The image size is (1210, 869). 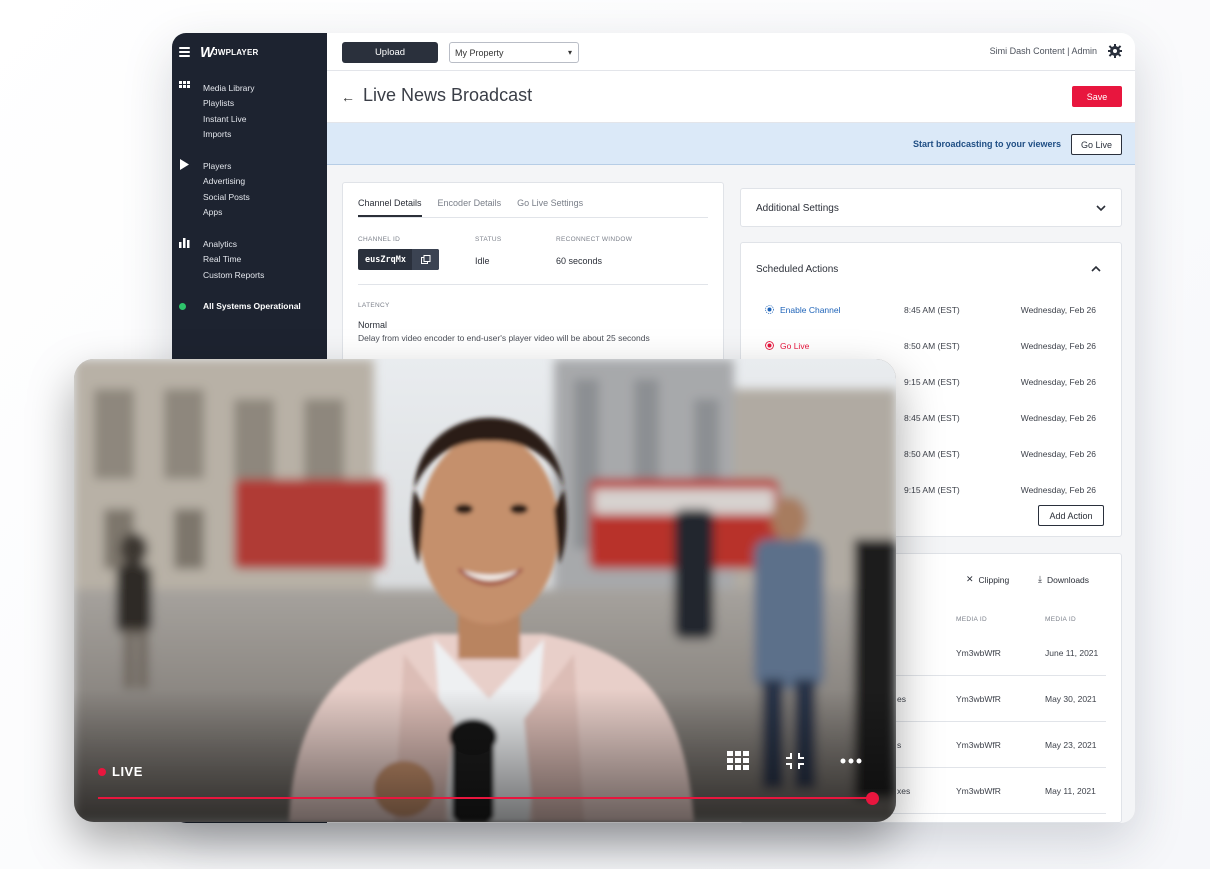 I want to click on cell-date: June 11, 2021, so click(x=1072, y=653).